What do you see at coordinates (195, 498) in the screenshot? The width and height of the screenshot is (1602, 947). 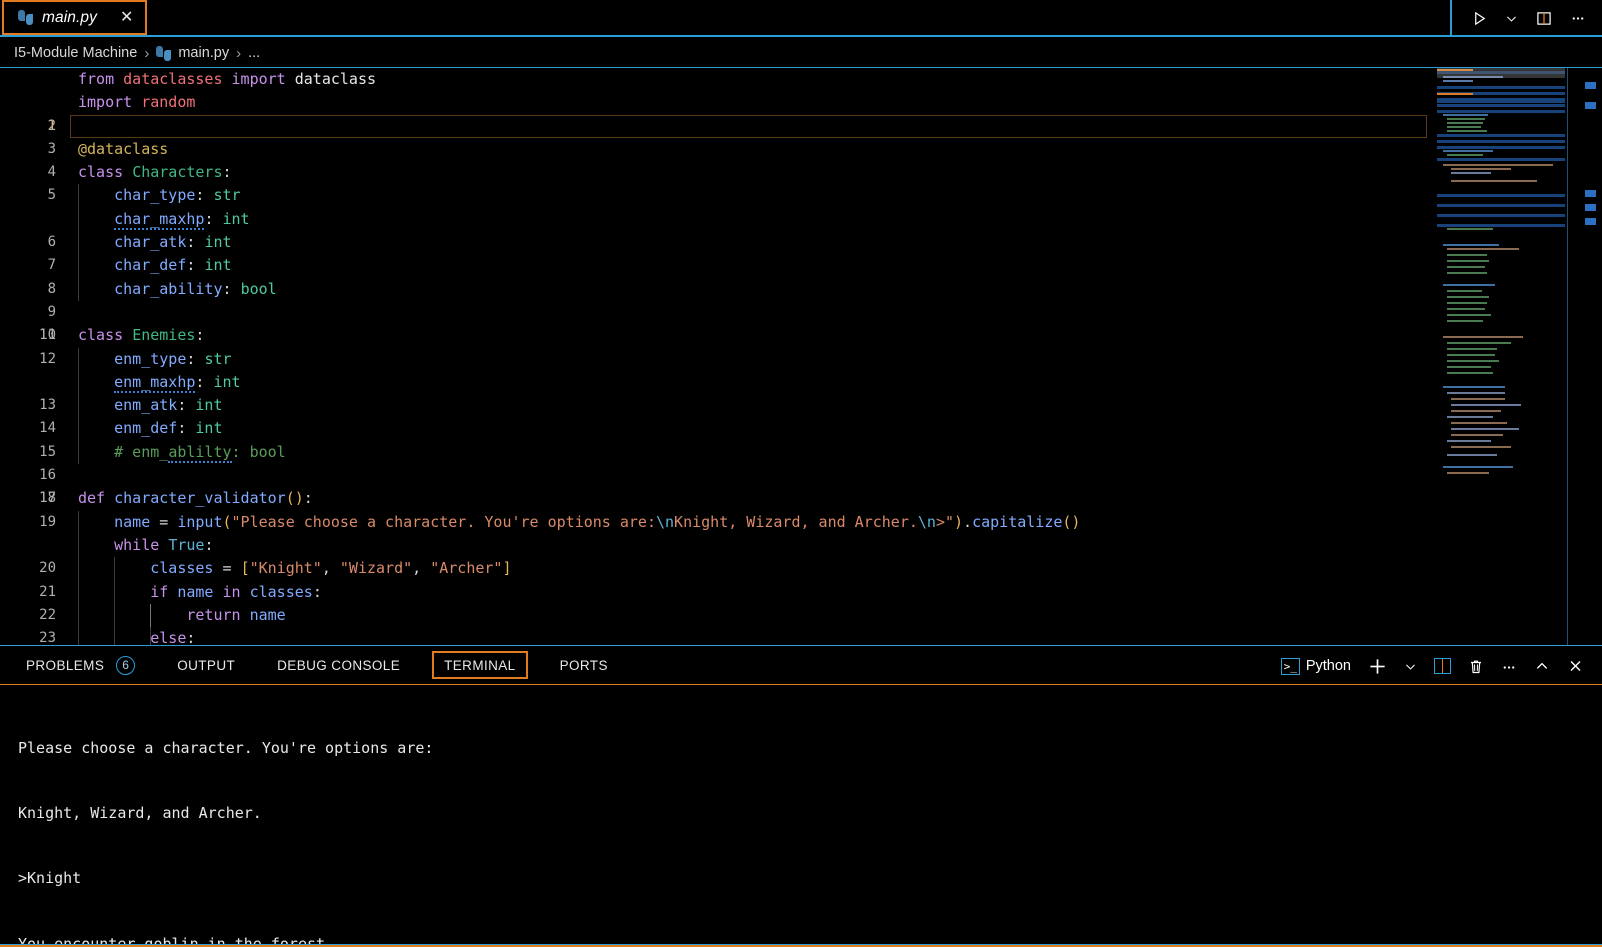 I see `line-content: def character_validator():` at bounding box center [195, 498].